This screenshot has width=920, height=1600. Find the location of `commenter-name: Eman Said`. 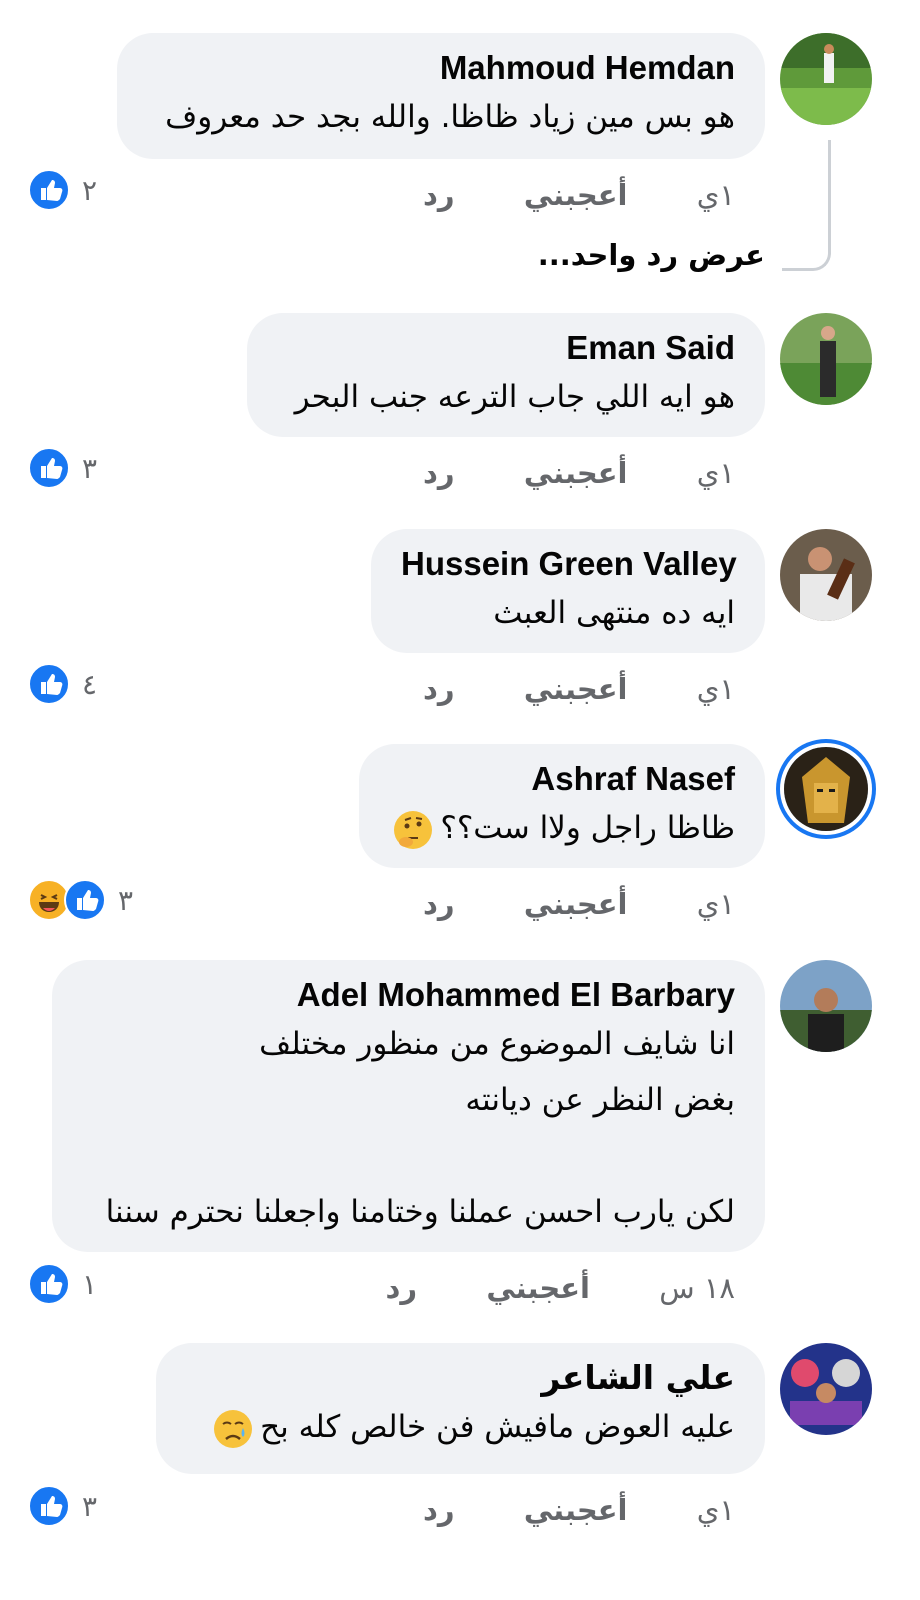

commenter-name: Eman Said is located at coordinates (506, 348).